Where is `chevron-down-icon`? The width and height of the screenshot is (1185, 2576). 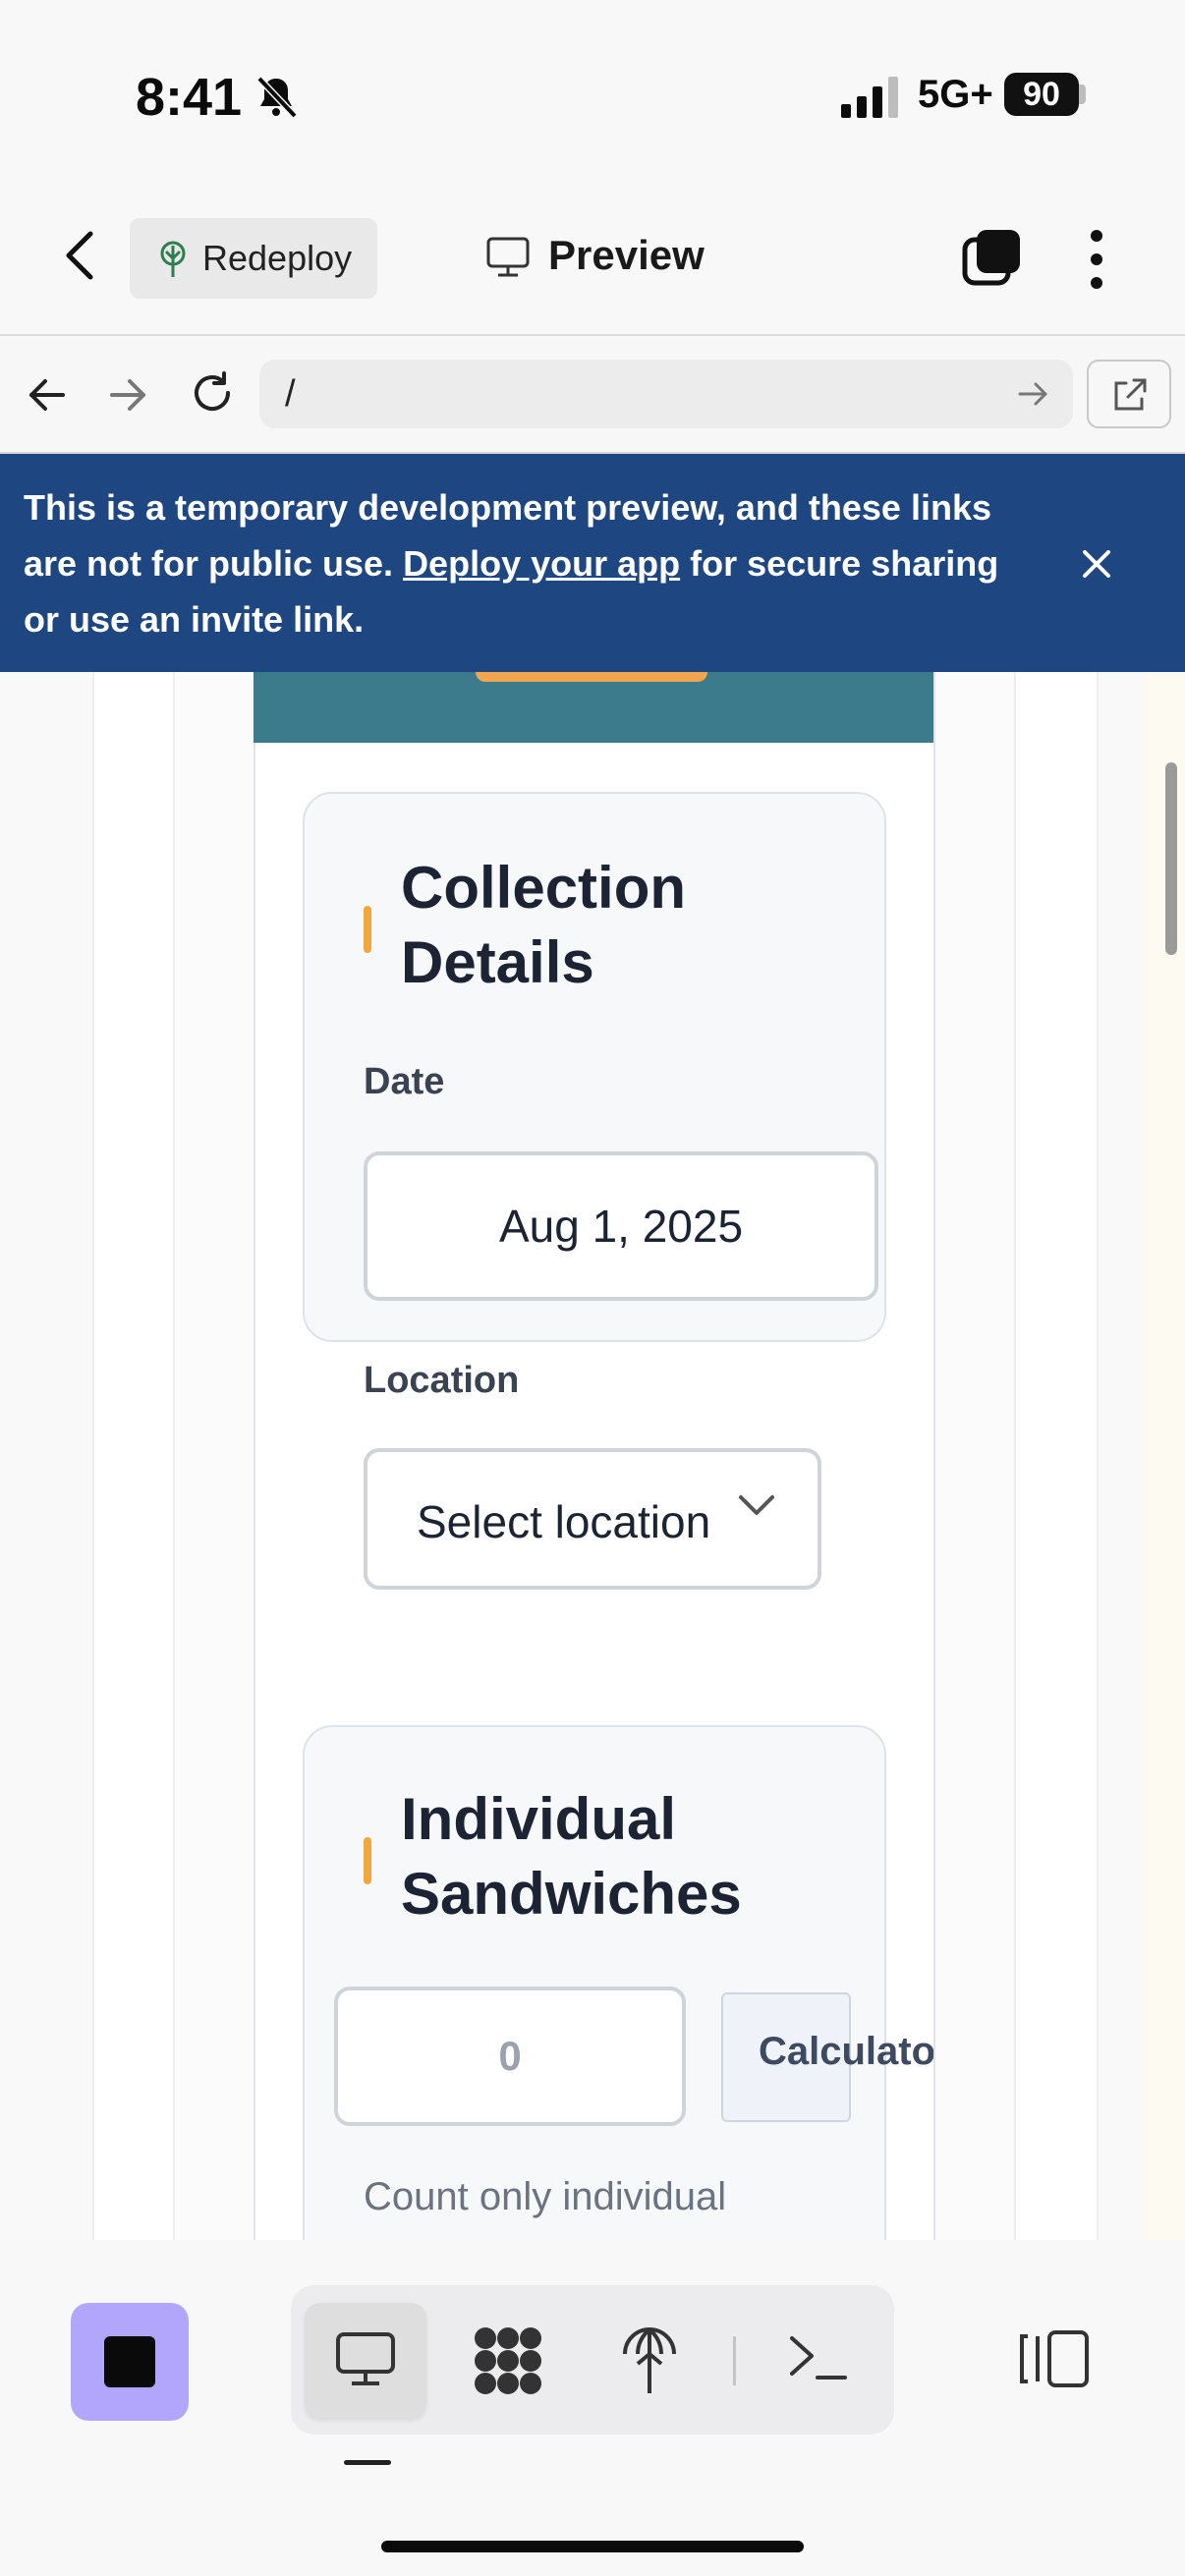 chevron-down-icon is located at coordinates (757, 1505).